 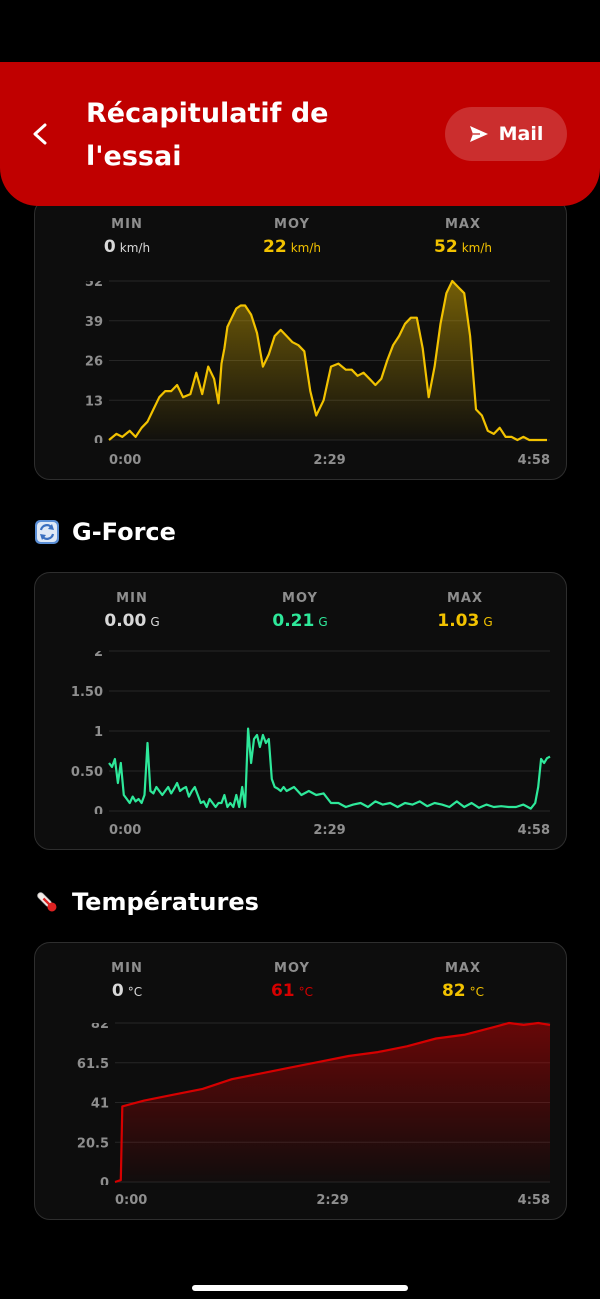 What do you see at coordinates (93, 1064) in the screenshot?
I see `temp-y-tick-label: 61.5` at bounding box center [93, 1064].